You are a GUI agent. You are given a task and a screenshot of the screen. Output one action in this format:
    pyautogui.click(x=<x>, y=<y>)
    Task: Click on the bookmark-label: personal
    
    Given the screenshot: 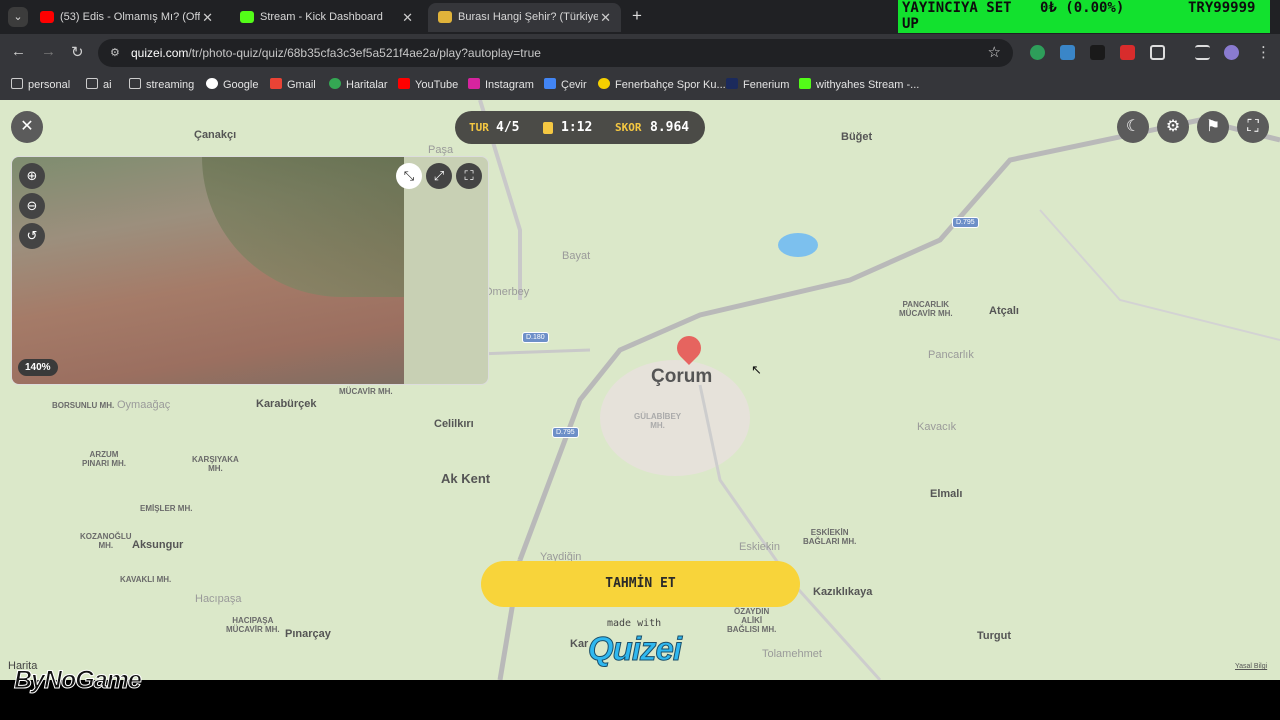 What is the action you would take?
    pyautogui.click(x=49, y=85)
    